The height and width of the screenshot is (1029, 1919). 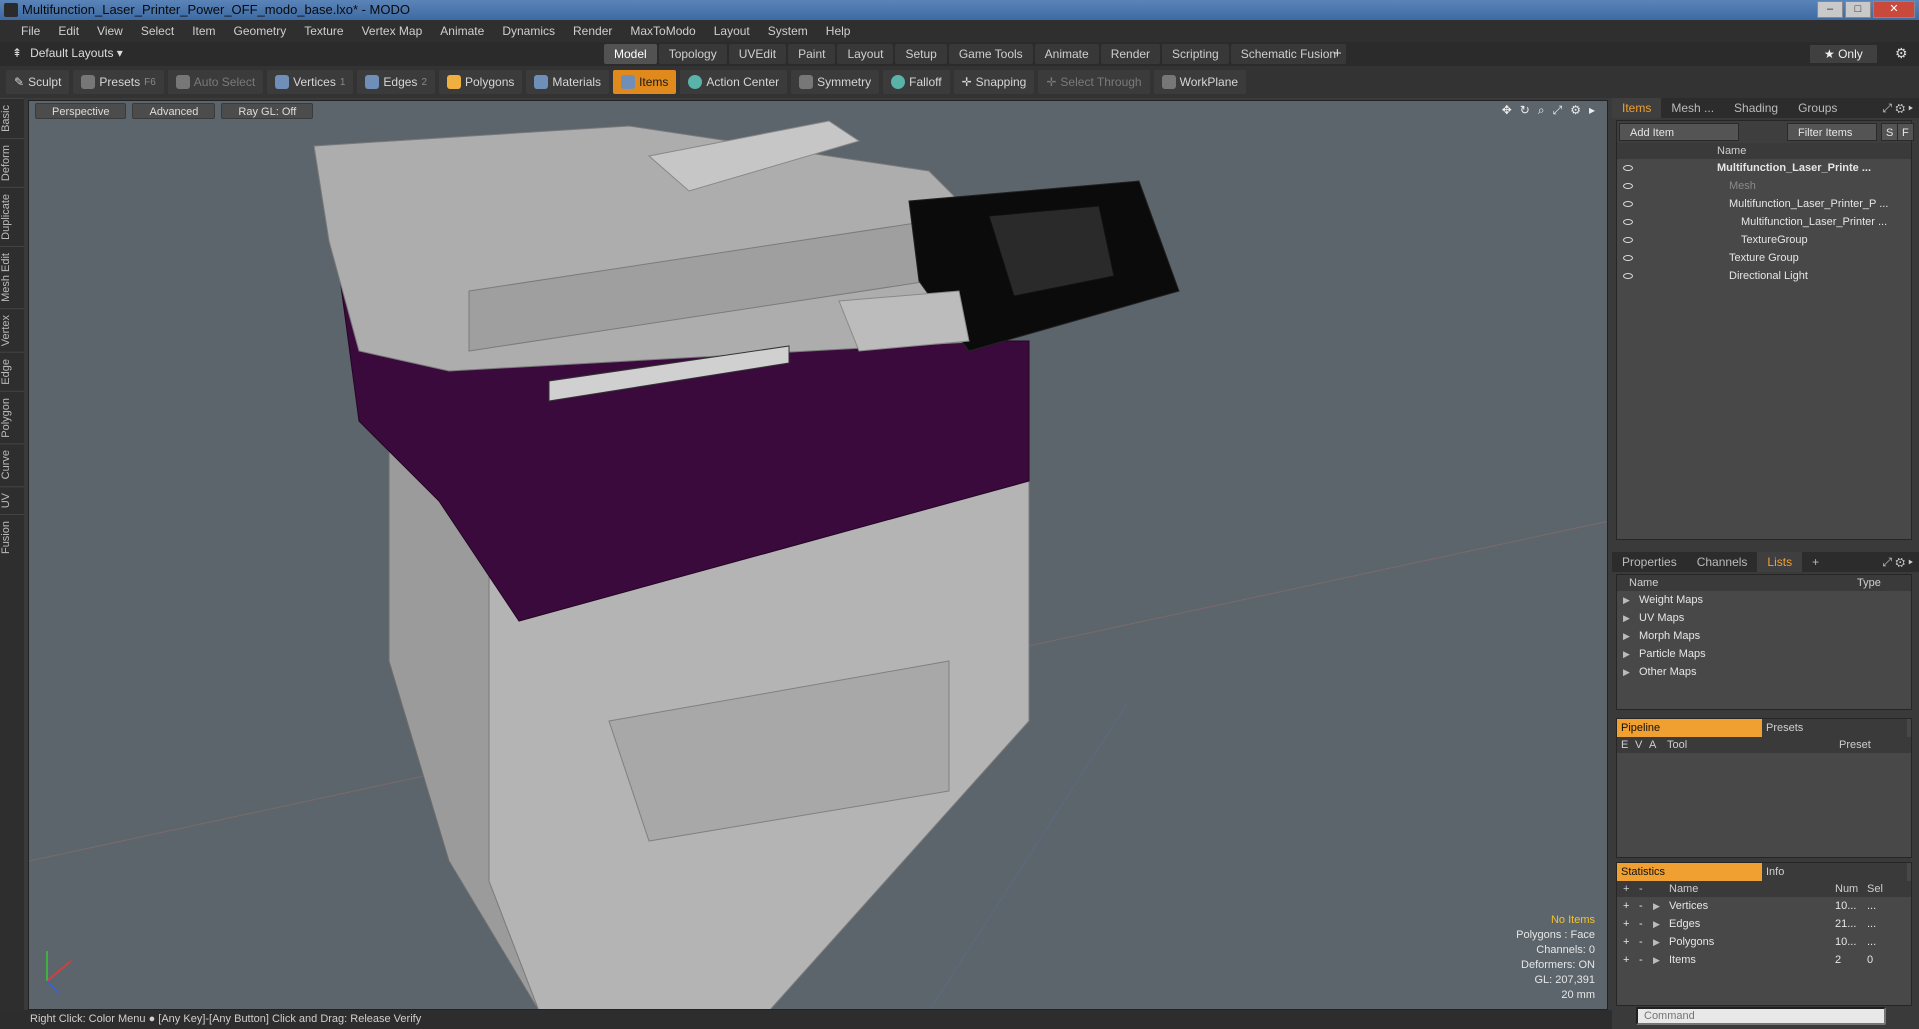 What do you see at coordinates (1507, 110) in the screenshot?
I see `pan-icon: ✥` at bounding box center [1507, 110].